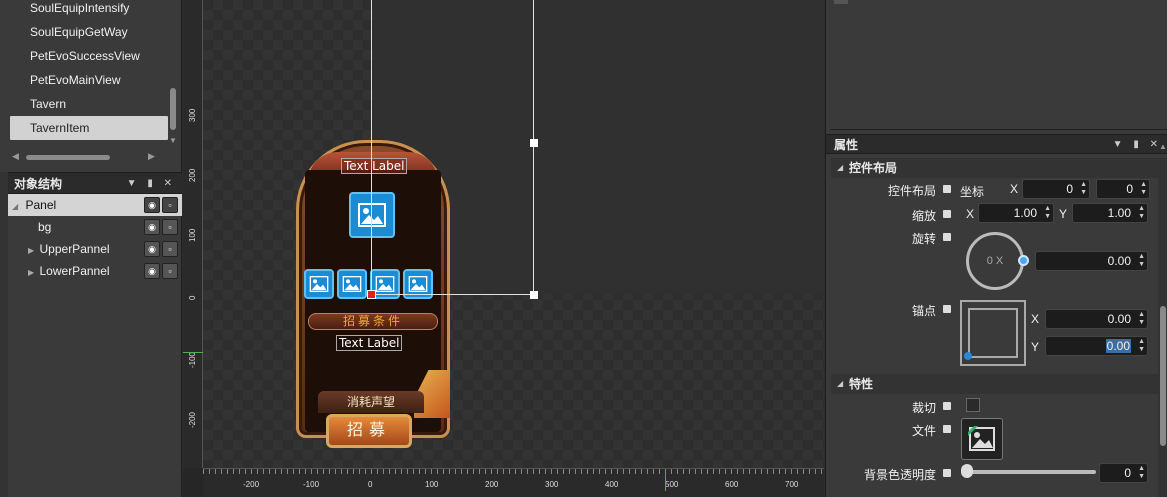 Image resolution: width=1167 pixels, height=497 pixels. I want to click on ruler-tick-label: -100, so click(311, 484).